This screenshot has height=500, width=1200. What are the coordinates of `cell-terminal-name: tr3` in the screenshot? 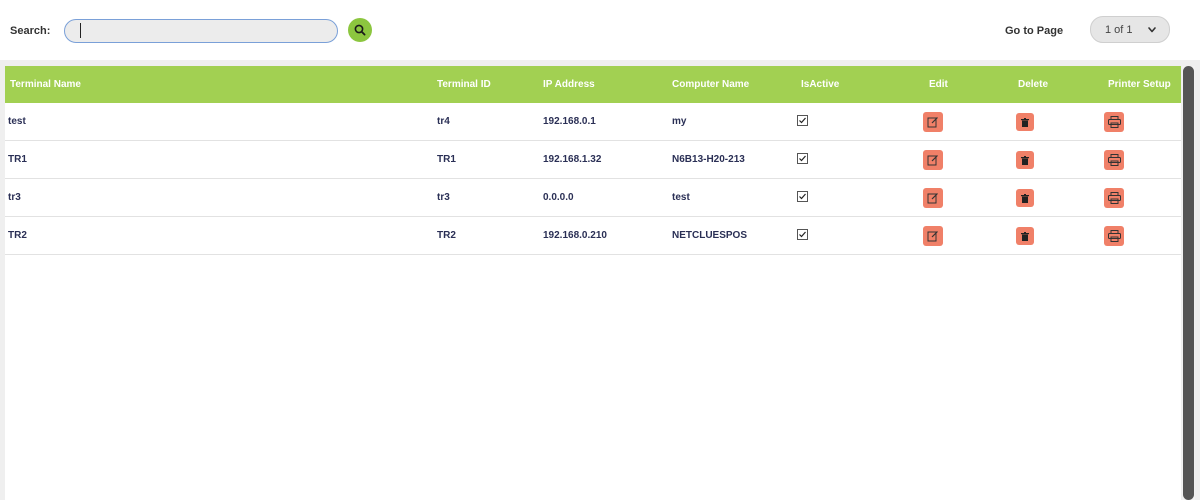 It's located at (14, 197).